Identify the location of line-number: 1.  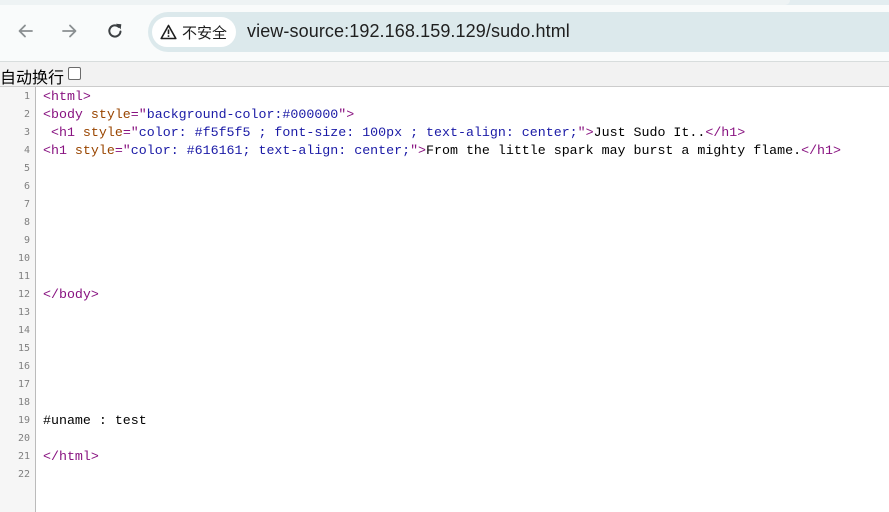
(26, 96).